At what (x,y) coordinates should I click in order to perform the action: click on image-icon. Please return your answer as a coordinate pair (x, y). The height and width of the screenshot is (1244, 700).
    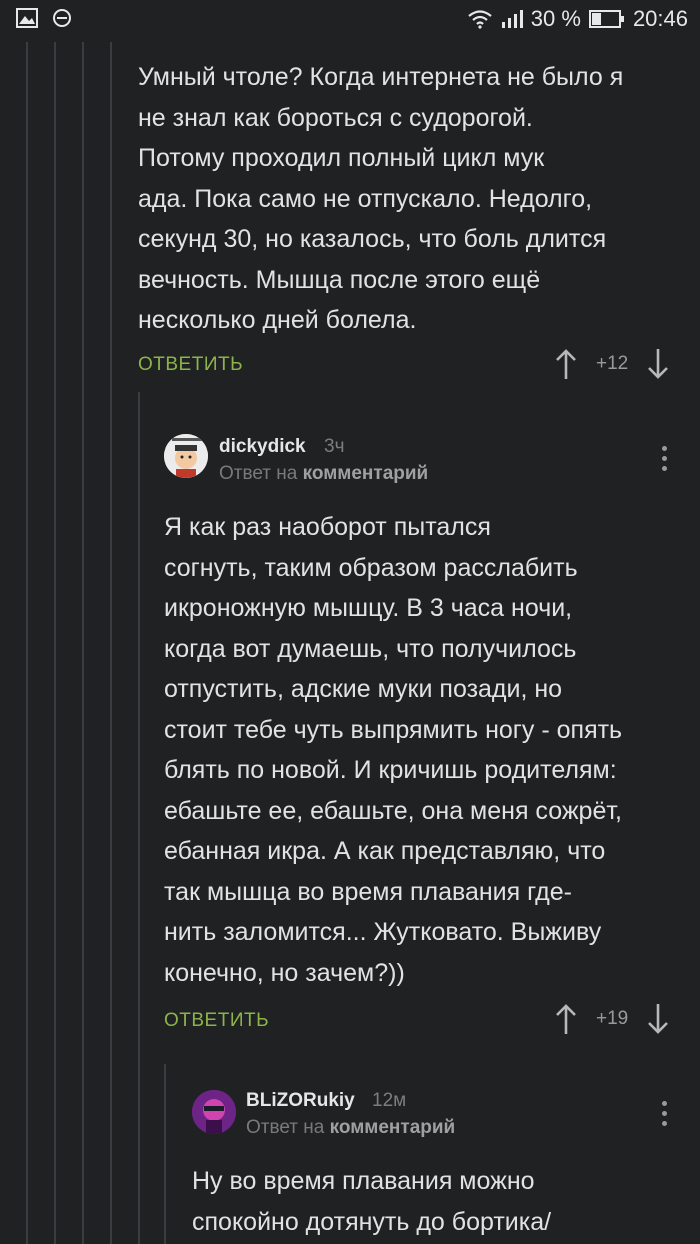
    Looking at the image, I should click on (27, 18).